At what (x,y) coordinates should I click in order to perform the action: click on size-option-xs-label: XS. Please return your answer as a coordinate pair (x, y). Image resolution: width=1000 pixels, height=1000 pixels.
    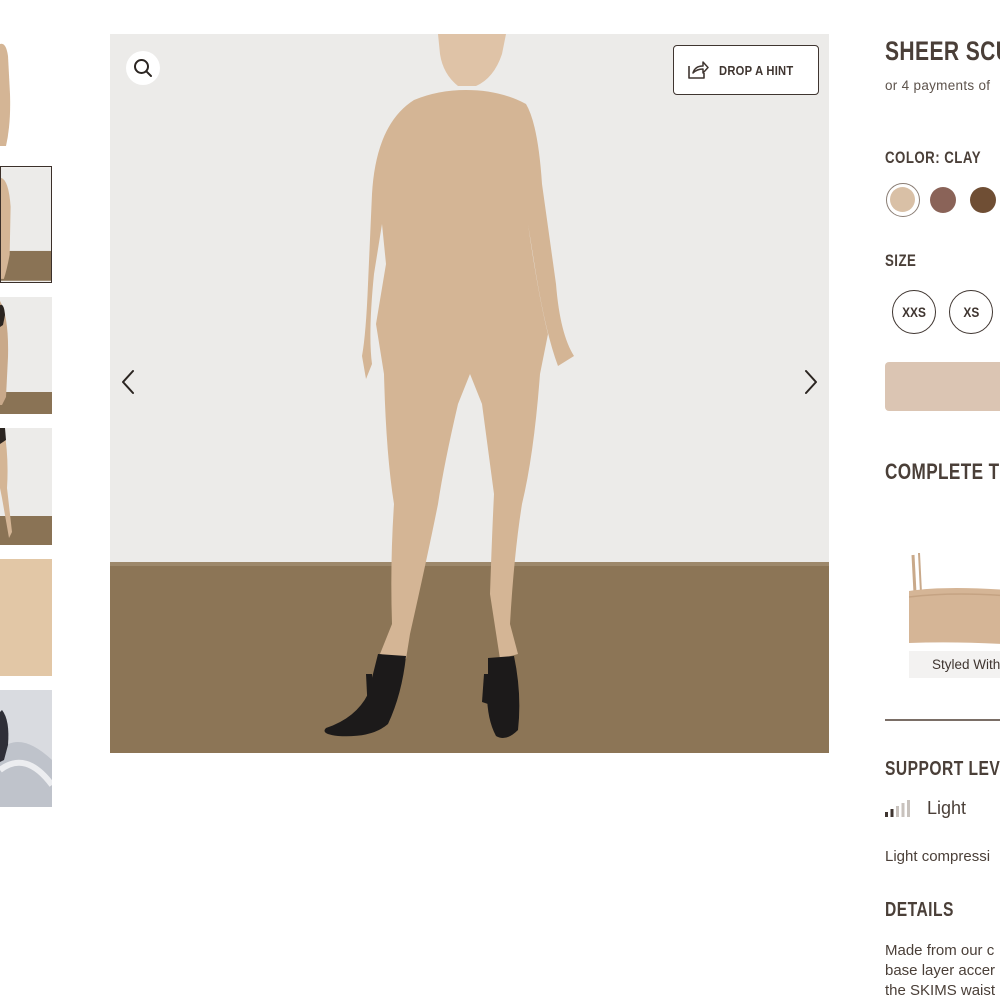
    Looking at the image, I should click on (971, 312).